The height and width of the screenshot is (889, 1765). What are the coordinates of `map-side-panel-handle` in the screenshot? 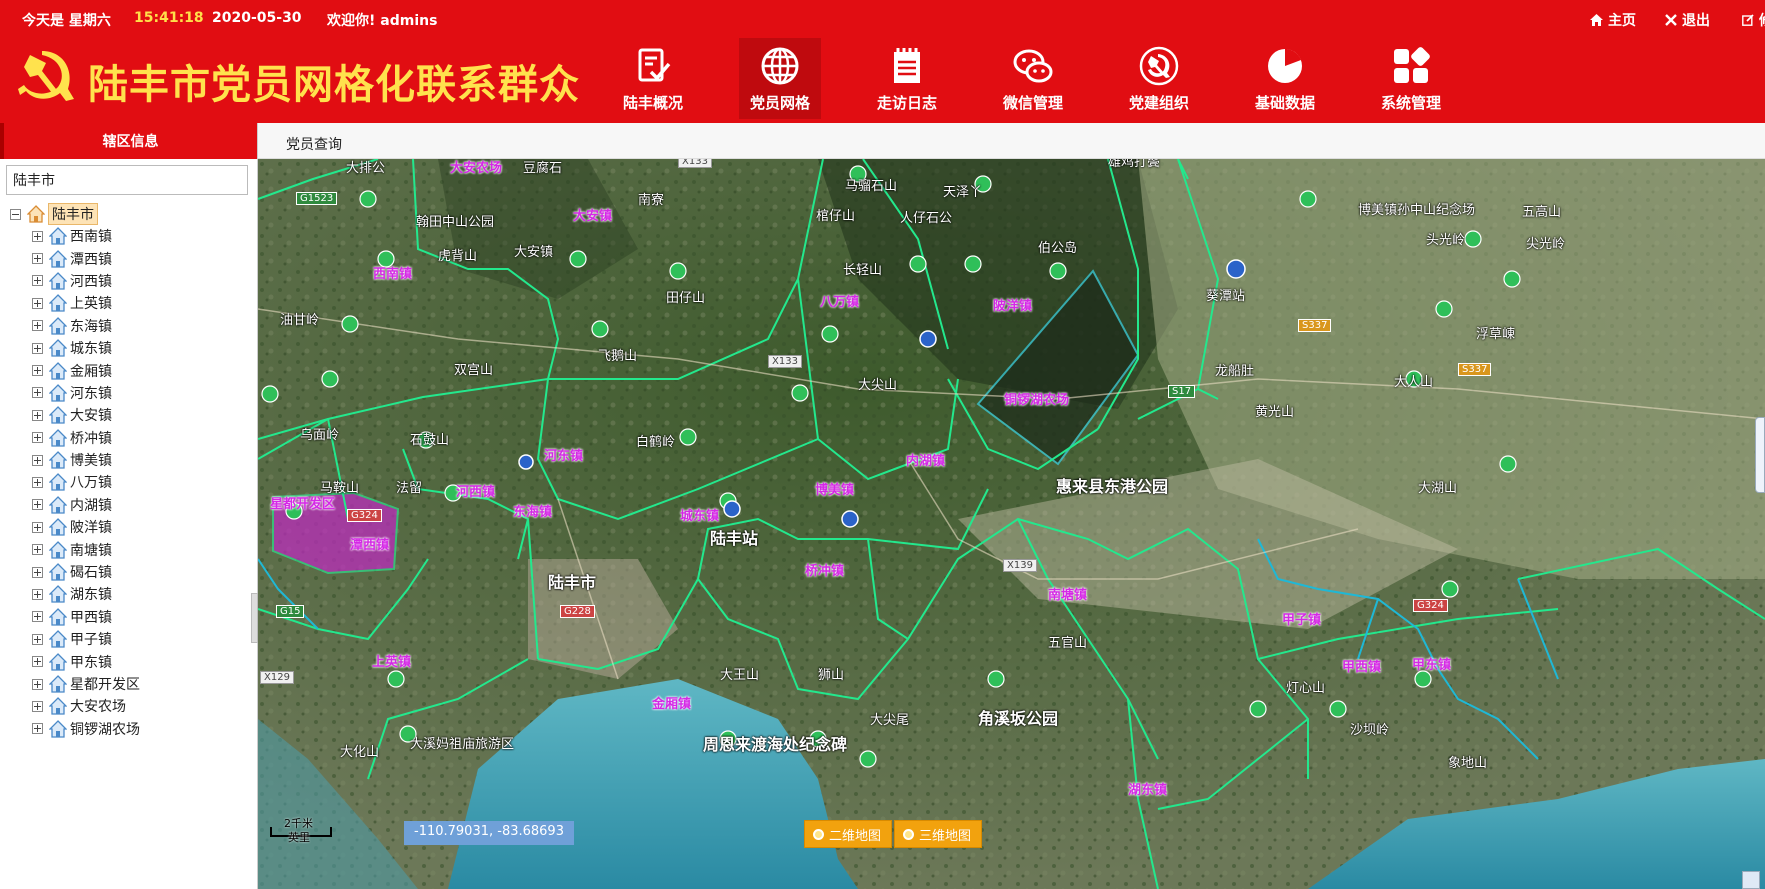 It's located at (1760, 455).